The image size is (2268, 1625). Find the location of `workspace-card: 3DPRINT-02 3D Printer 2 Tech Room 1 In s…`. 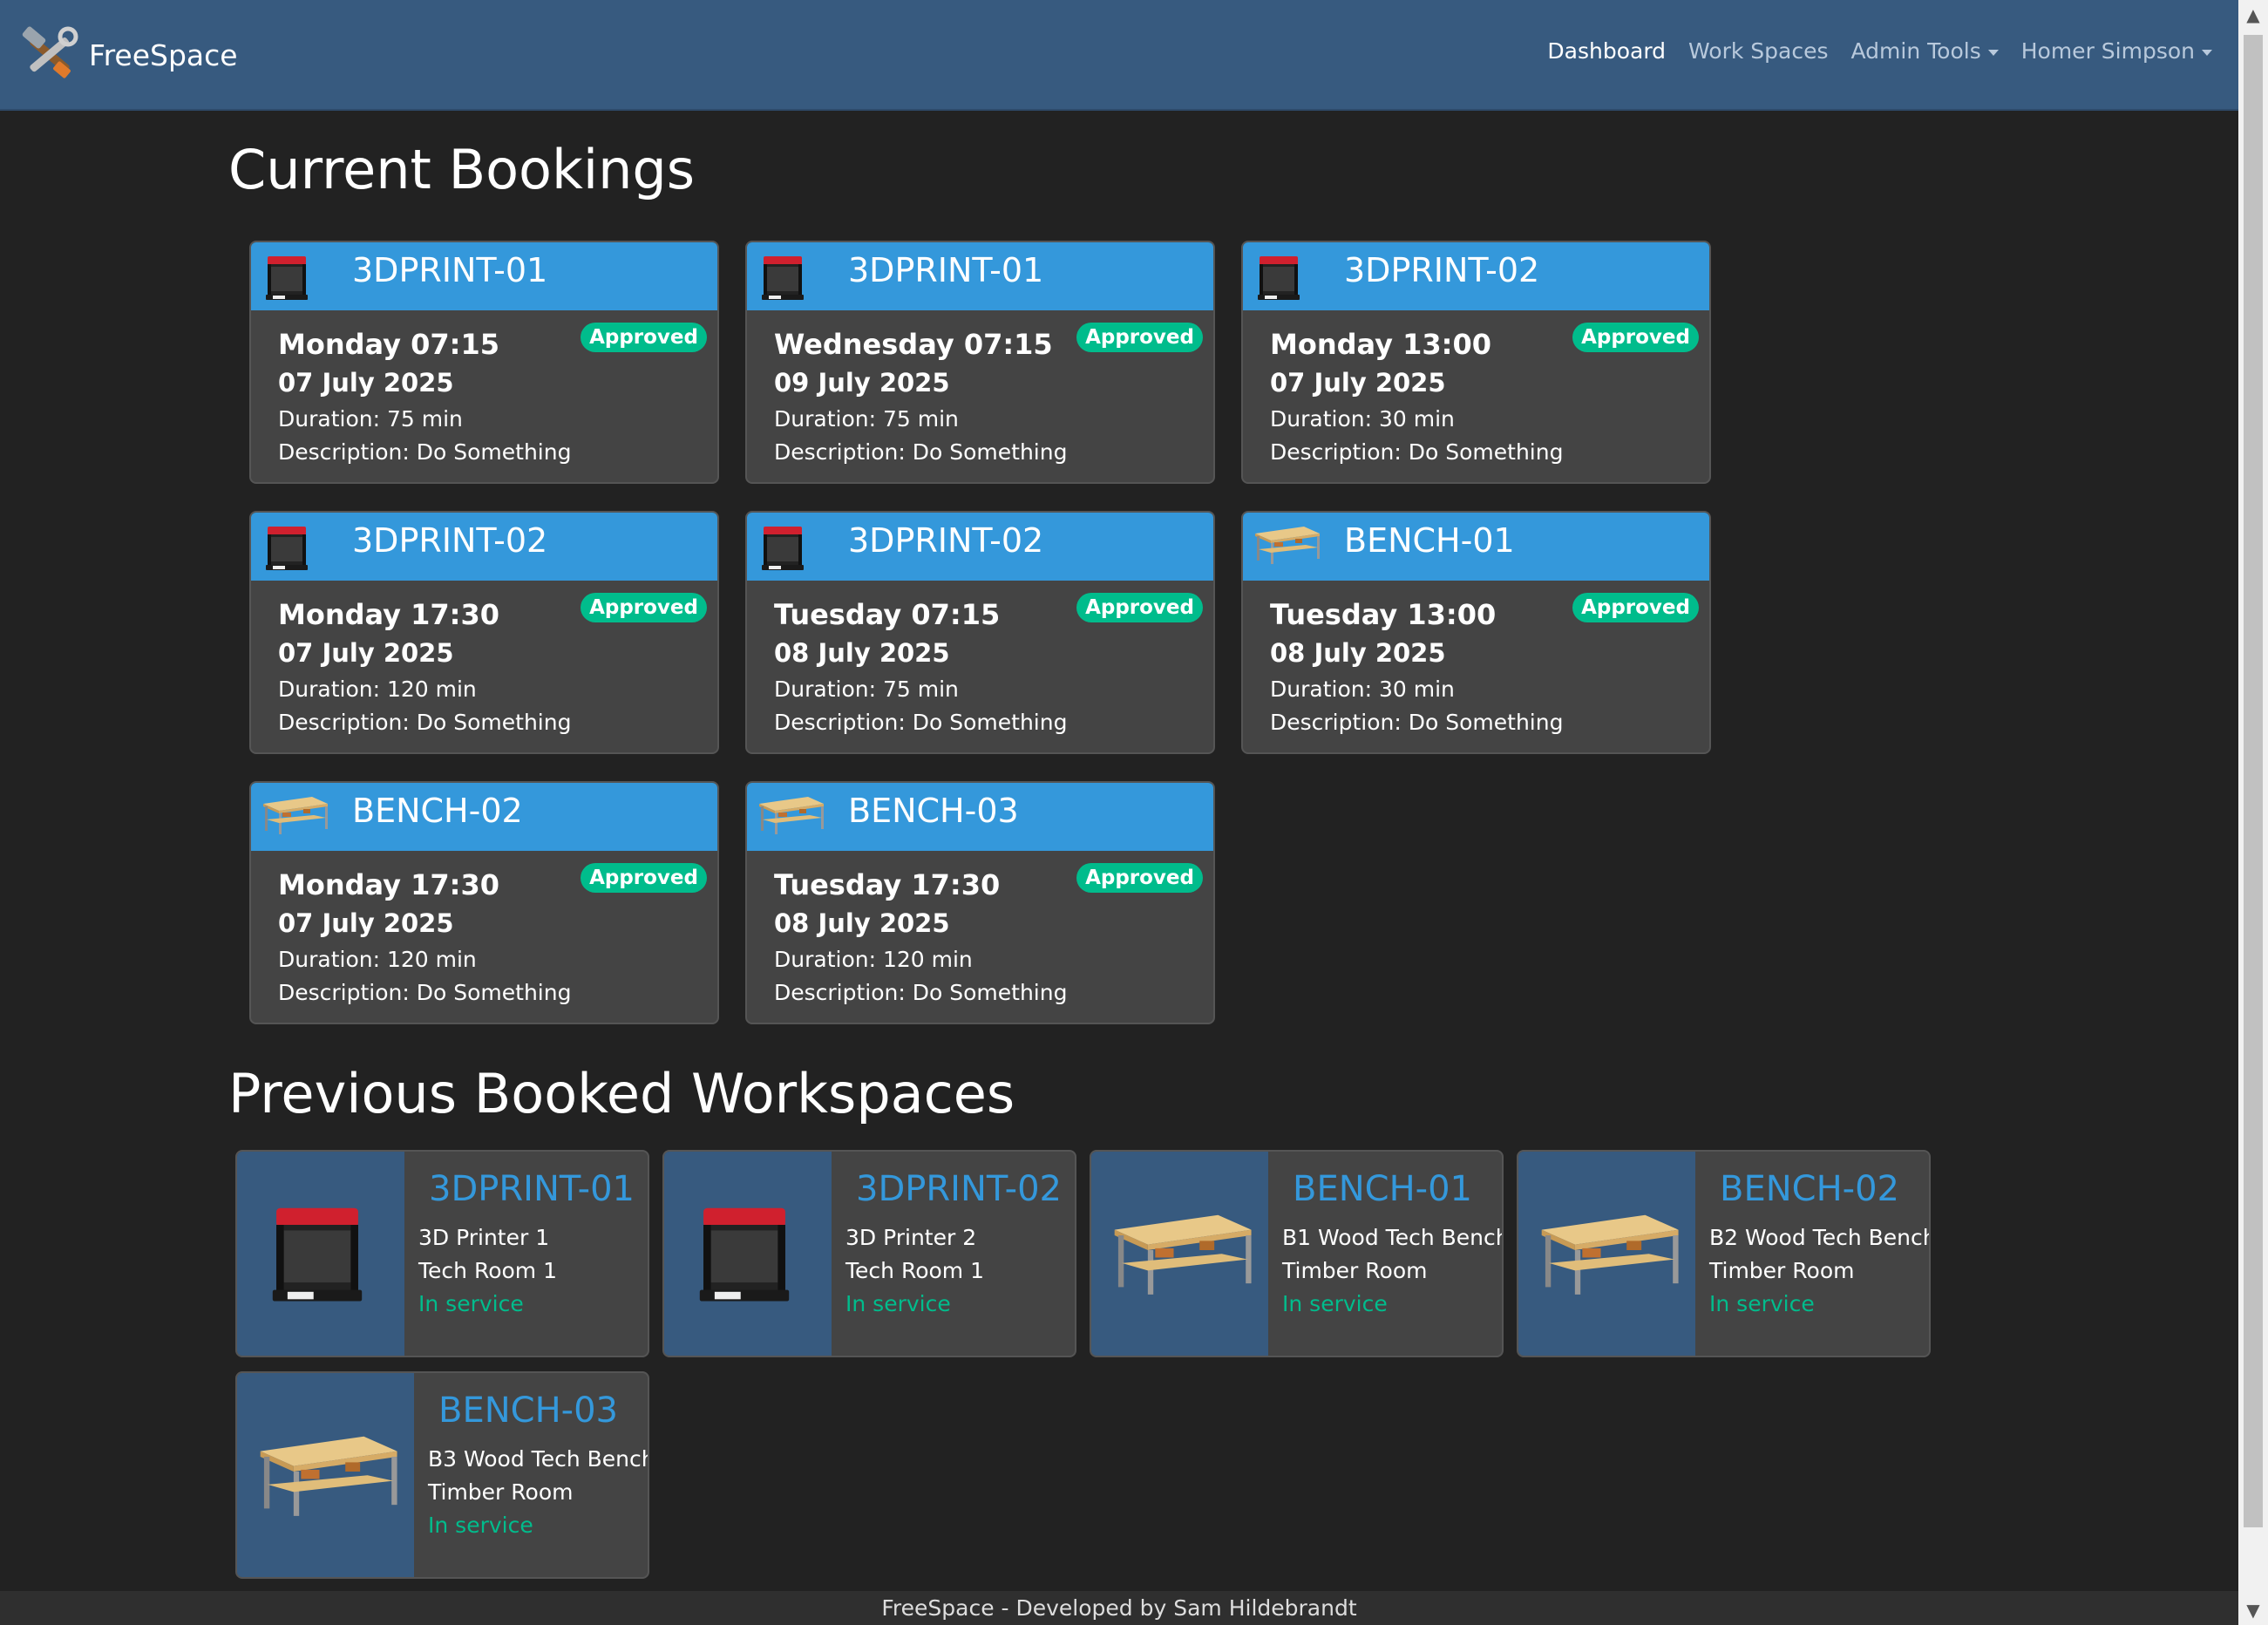

workspace-card: 3DPRINT-02 3D Printer 2 Tech Room 1 In s… is located at coordinates (869, 1253).